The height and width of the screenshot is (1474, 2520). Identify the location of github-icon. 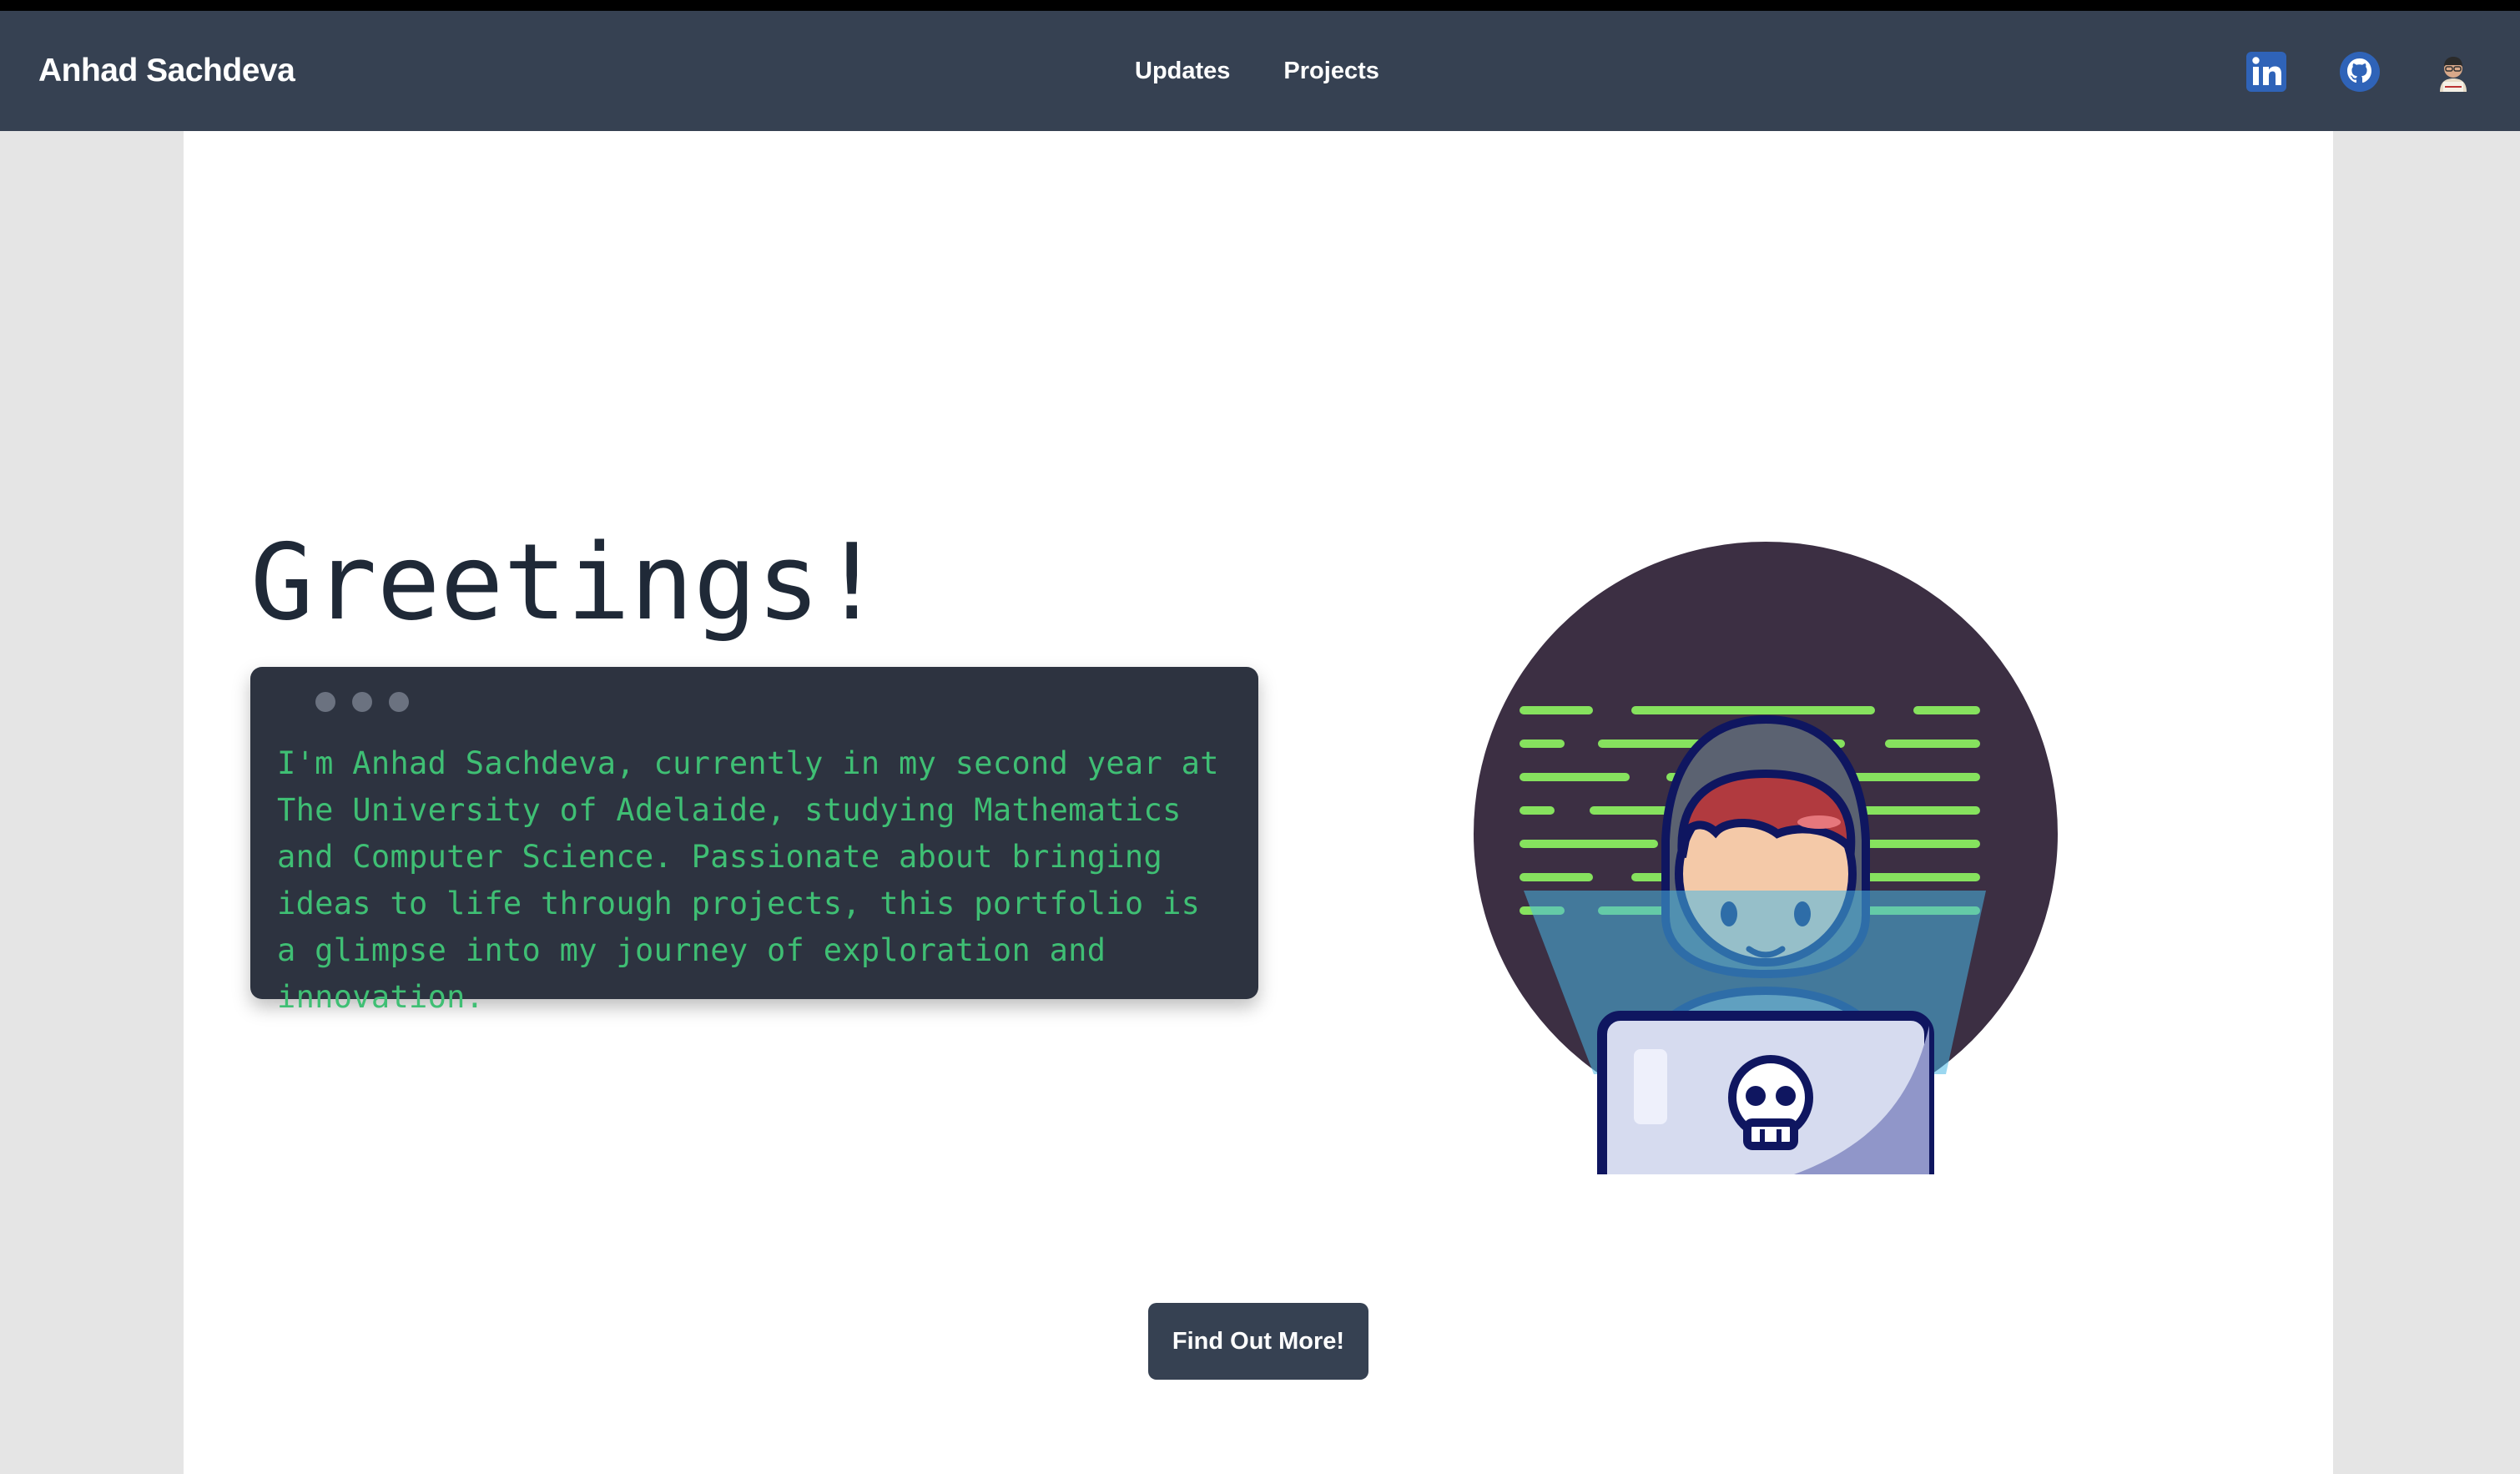
(2359, 71).